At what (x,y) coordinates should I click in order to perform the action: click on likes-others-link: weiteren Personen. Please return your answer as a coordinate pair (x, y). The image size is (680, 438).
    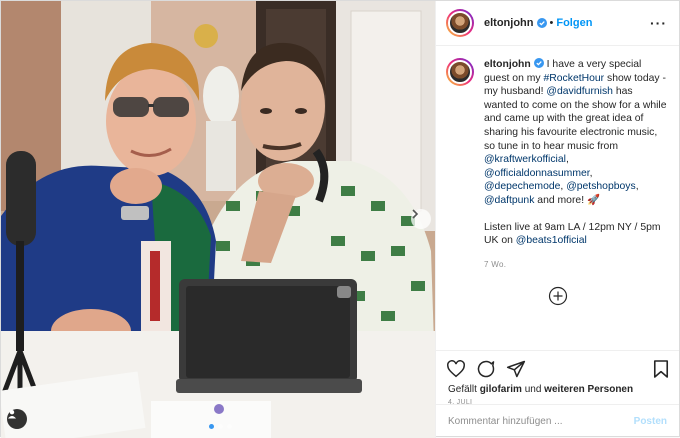
    Looking at the image, I should click on (588, 389).